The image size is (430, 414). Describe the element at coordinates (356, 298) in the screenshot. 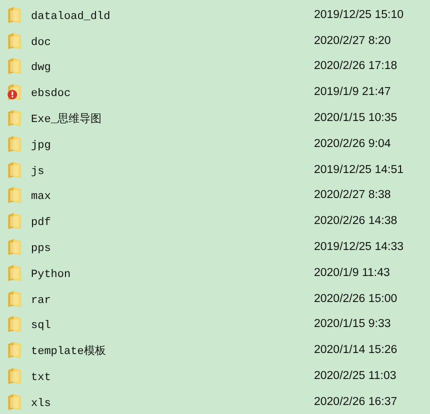

I see `modified-date: 2020/2/26 15:00` at that location.